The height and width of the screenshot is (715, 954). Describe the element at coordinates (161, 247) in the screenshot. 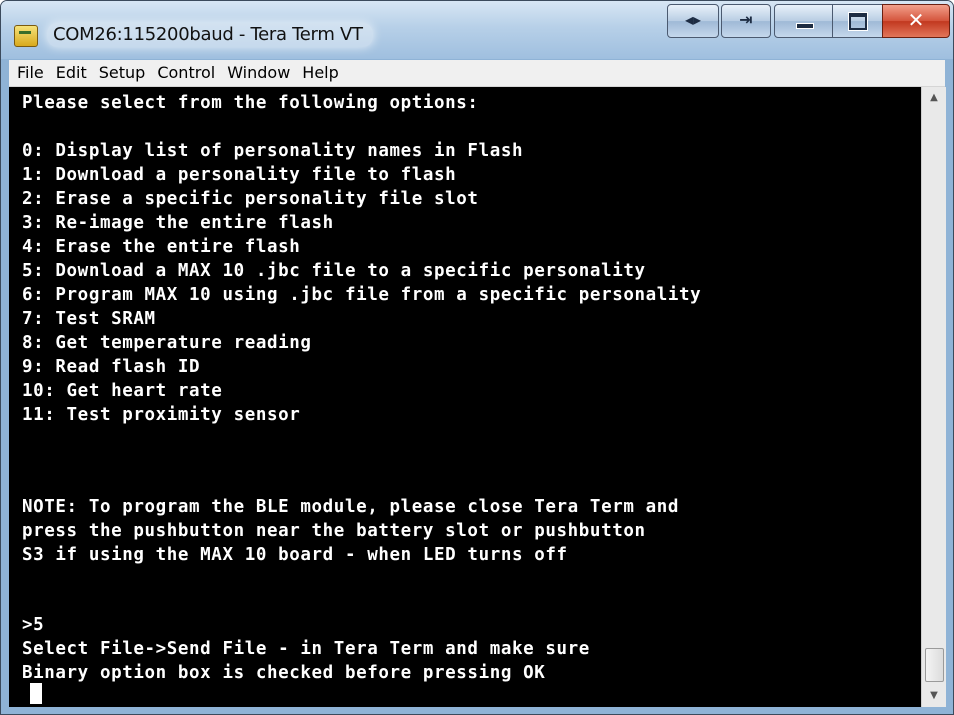

I see `terminal-line: 4: Erase the entire flash` at that location.